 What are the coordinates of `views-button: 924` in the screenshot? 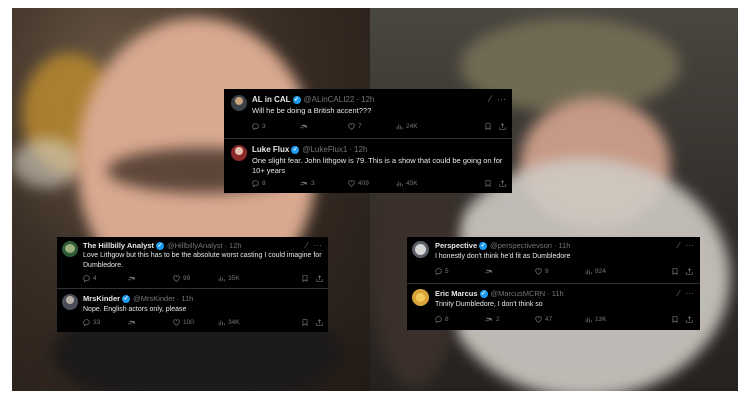 It's located at (611, 271).